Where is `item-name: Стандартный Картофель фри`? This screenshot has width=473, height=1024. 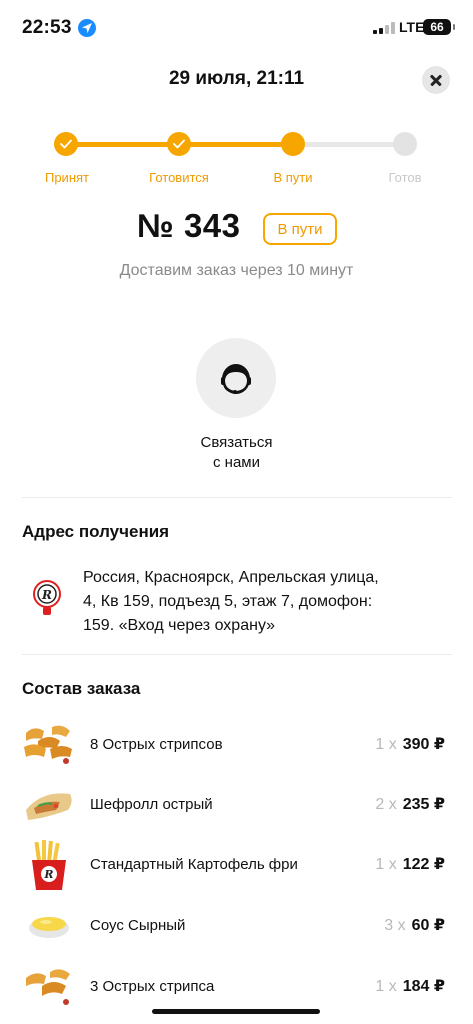
item-name: Стандартный Картофель фри is located at coordinates (194, 864).